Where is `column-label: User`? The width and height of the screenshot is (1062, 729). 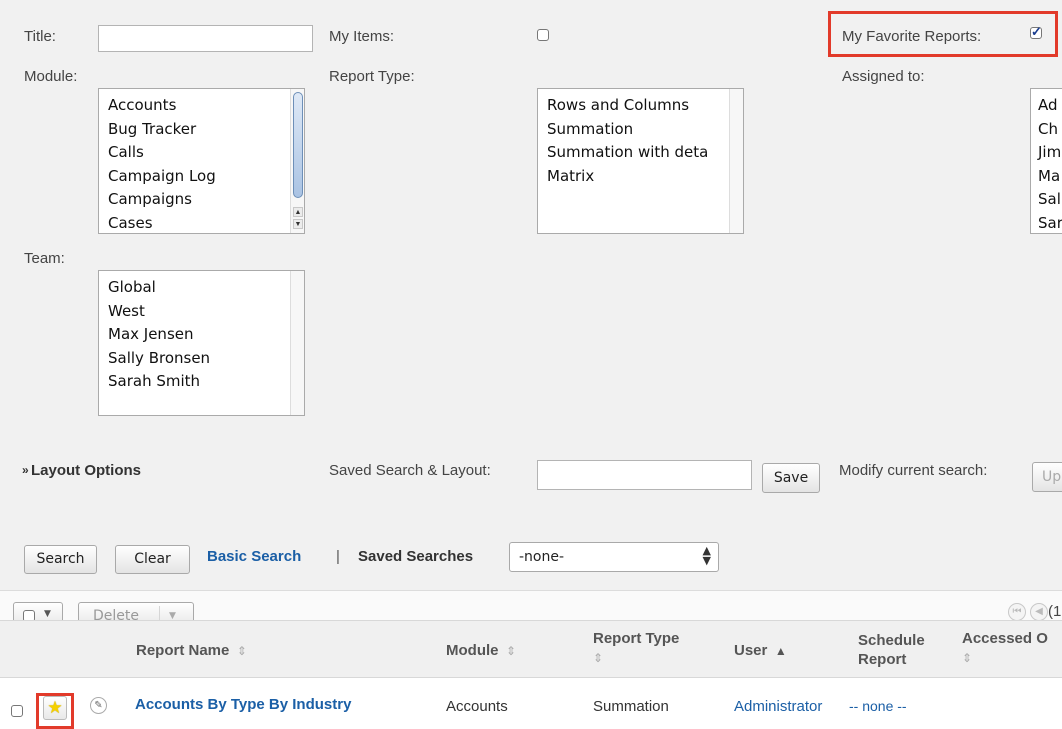 column-label: User is located at coordinates (751, 650).